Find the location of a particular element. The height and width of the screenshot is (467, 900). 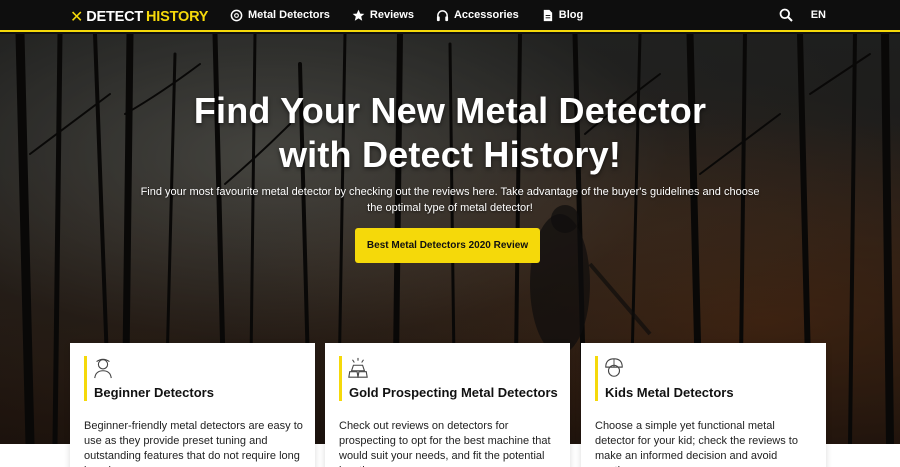

card-title: Beginner Detectors is located at coordinates (154, 392).